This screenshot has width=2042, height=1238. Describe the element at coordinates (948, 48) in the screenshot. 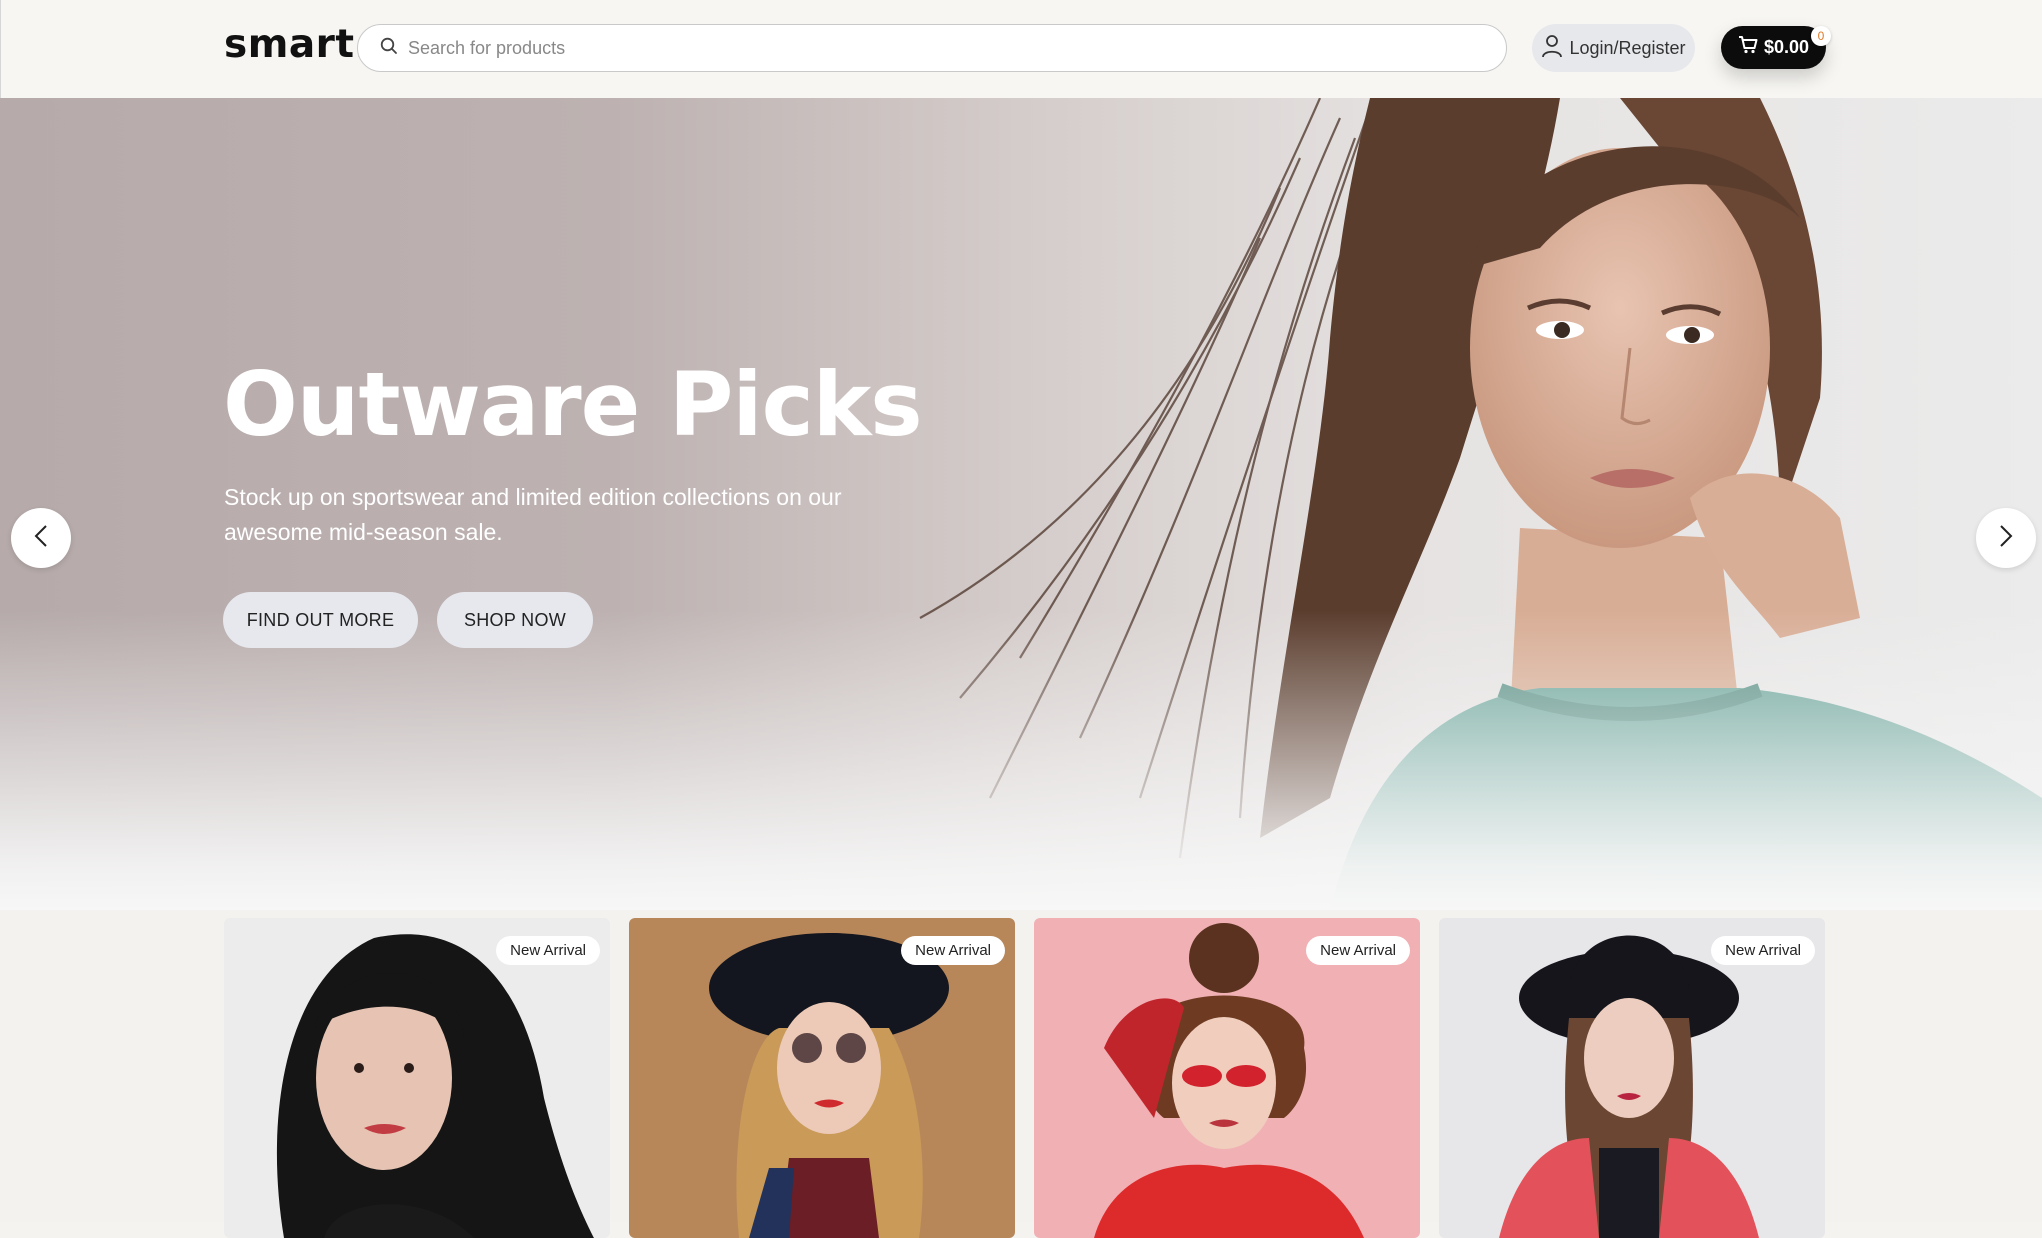

I see `search-input` at that location.